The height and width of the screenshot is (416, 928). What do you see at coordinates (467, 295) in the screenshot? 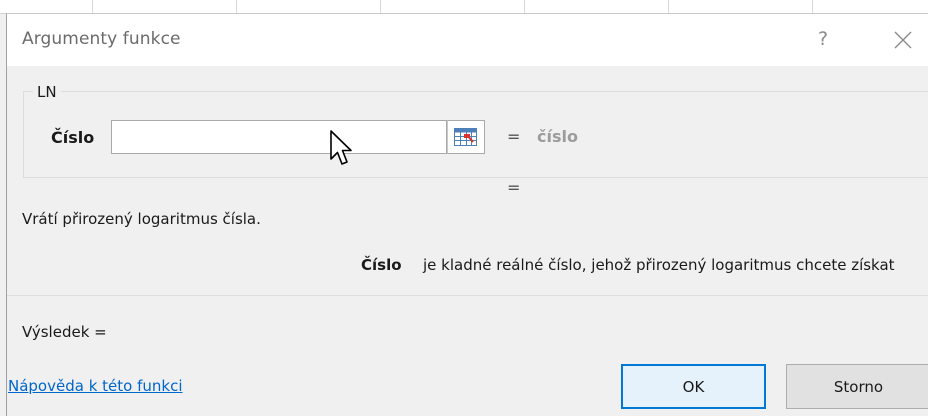
I see `divider` at bounding box center [467, 295].